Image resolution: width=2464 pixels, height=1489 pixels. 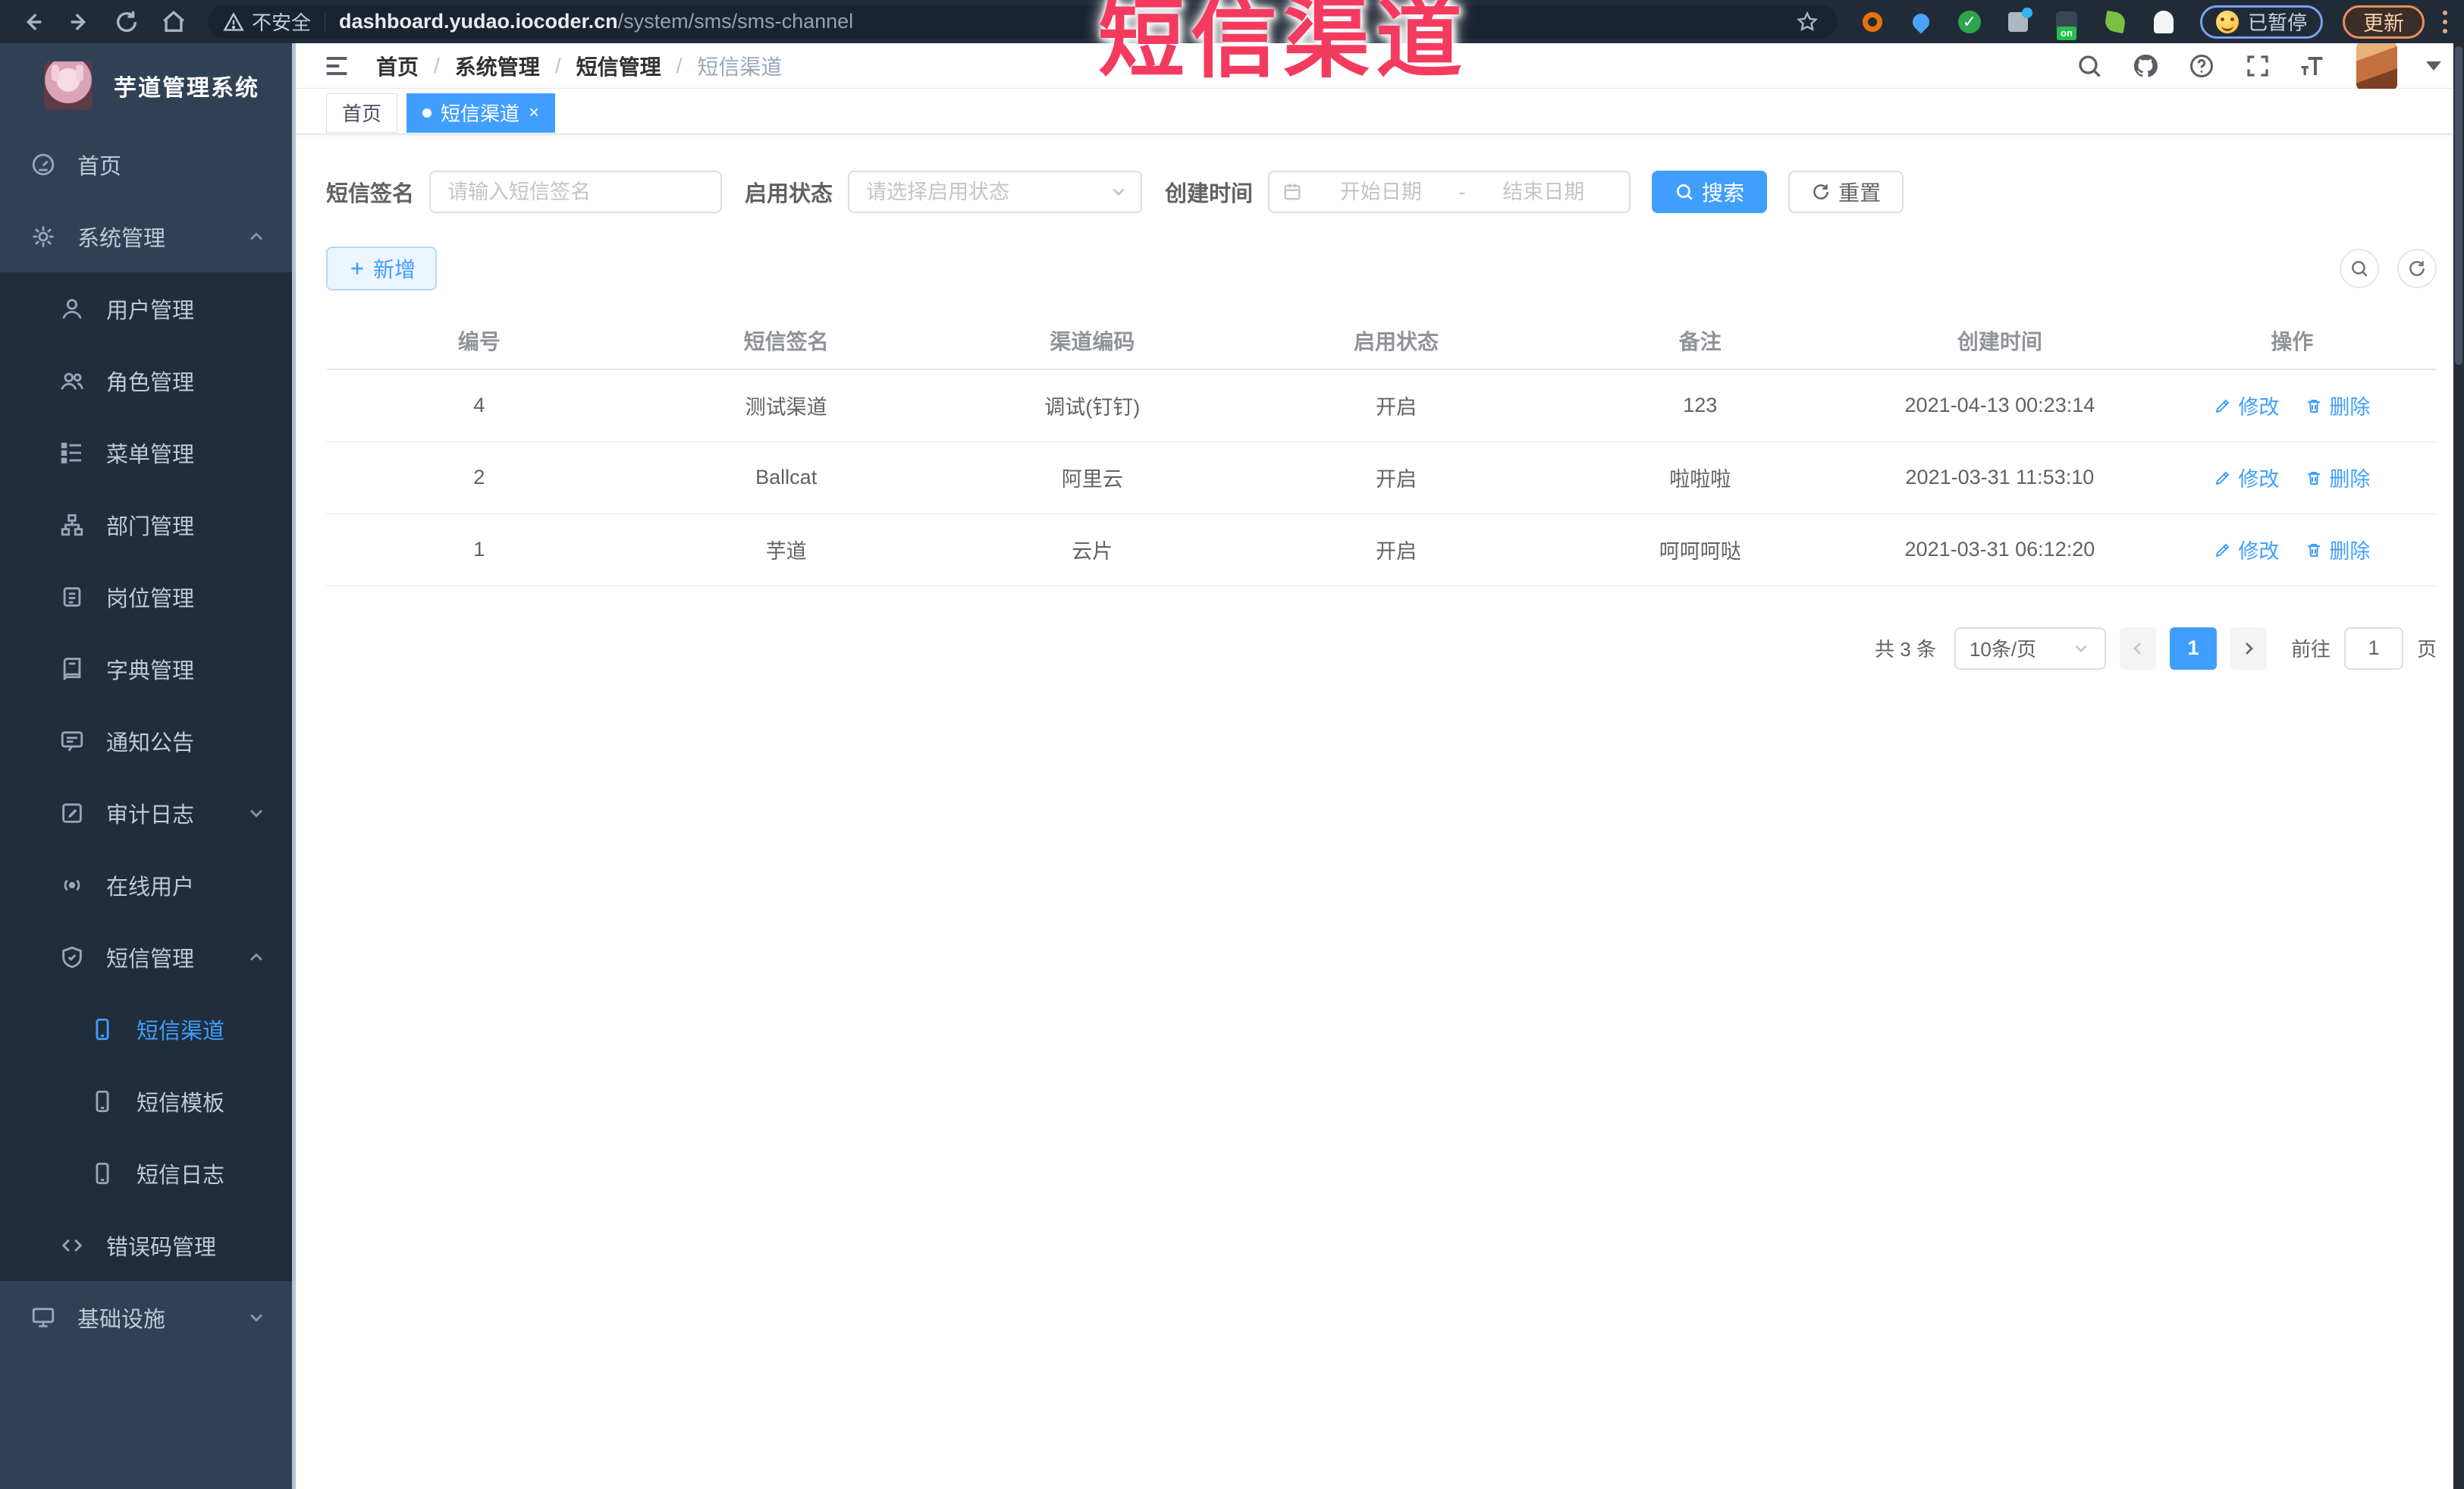 What do you see at coordinates (2018, 21) in the screenshot?
I see `extension-stats-icon` at bounding box center [2018, 21].